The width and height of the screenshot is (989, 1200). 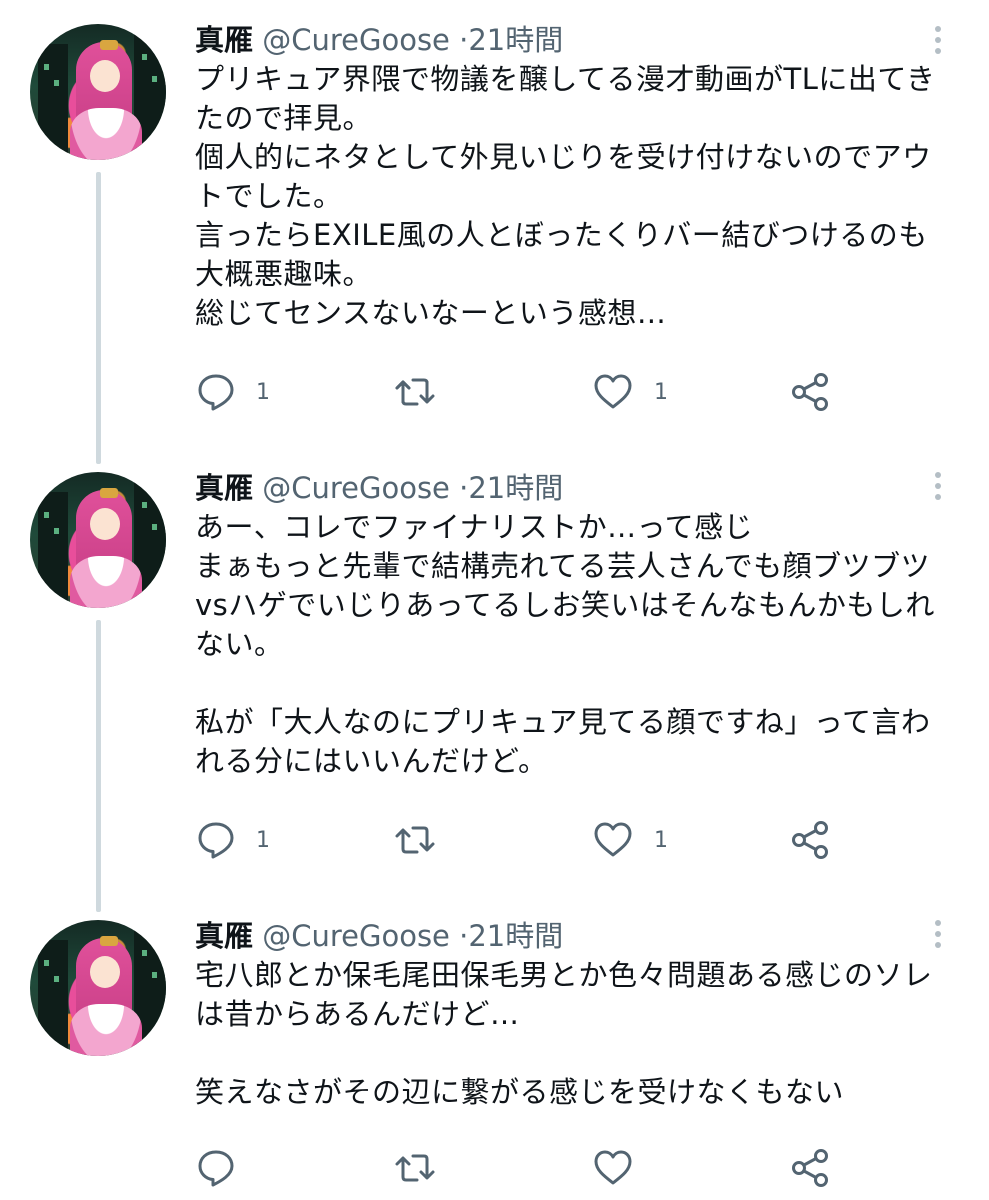 What do you see at coordinates (371, 761) in the screenshot?
I see `text-line: れる分にはいいんだけど。` at bounding box center [371, 761].